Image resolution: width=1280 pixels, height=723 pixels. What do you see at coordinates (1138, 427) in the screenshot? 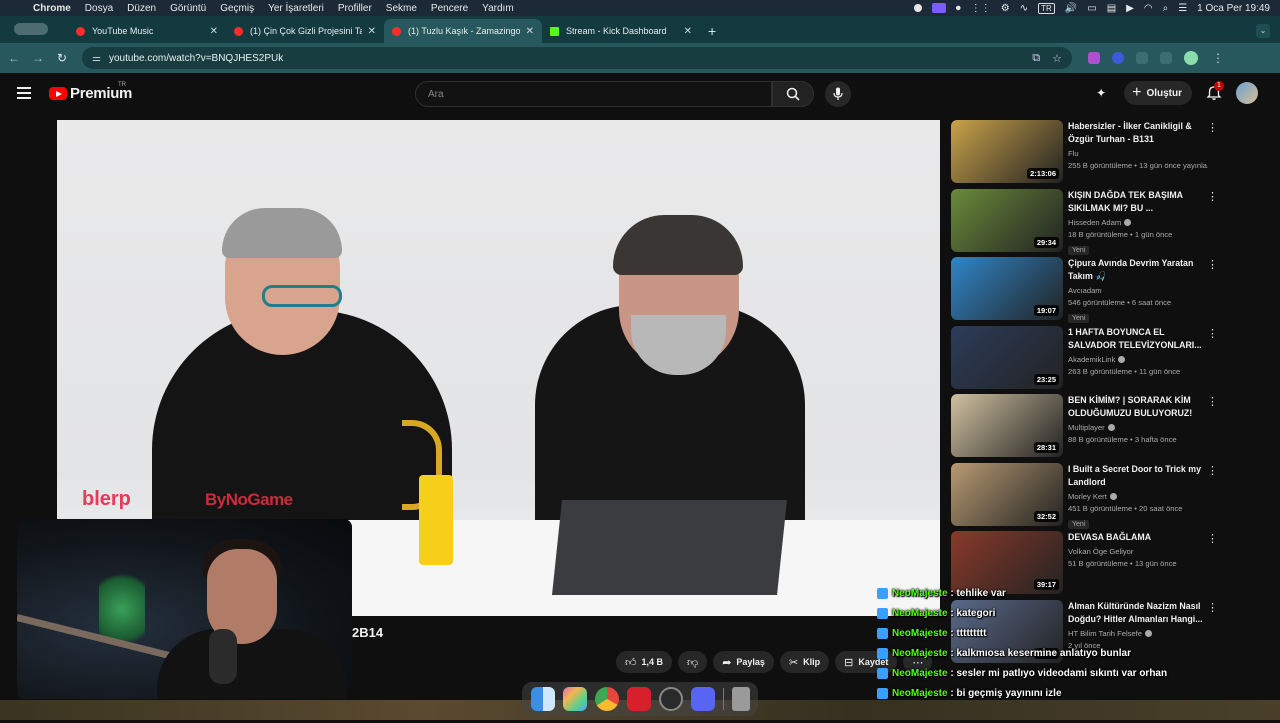
I see `channel-name: Multiplayer` at bounding box center [1138, 427].